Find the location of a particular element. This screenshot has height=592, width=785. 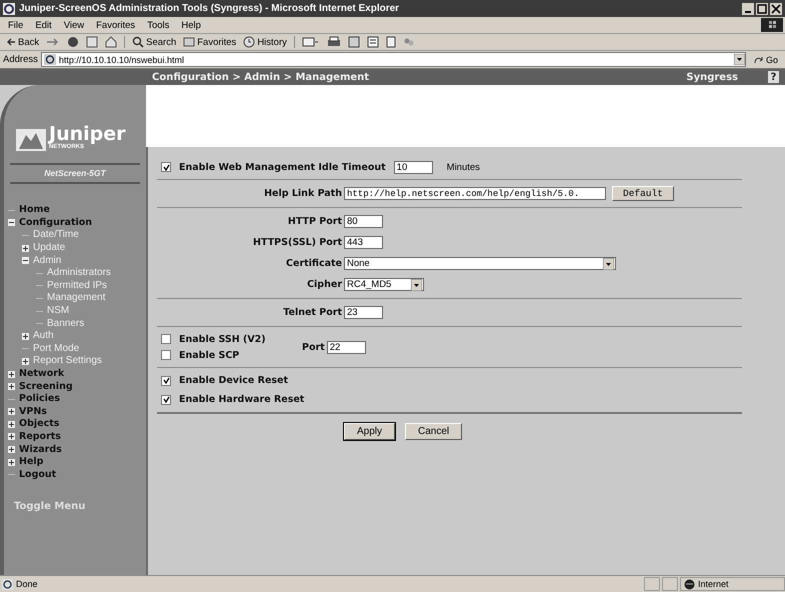

back-arrow-icon is located at coordinates (11, 42).